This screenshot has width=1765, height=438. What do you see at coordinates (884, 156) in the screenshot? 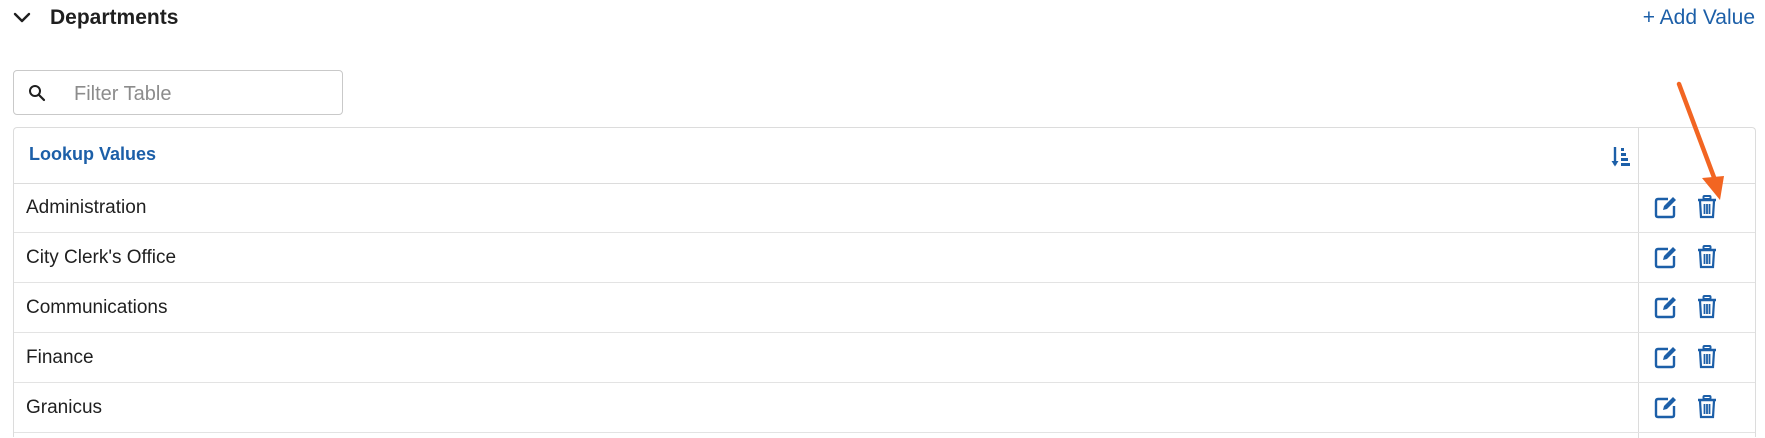
I see `table-header: Lookup Values` at bounding box center [884, 156].